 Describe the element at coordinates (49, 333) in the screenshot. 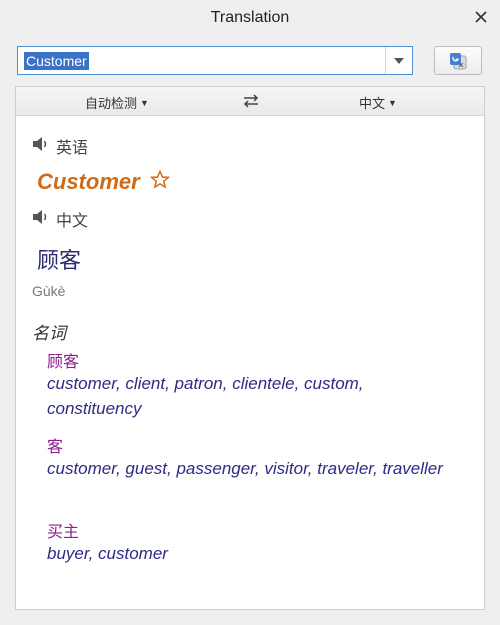

I see `part-of-speech: 名词` at that location.